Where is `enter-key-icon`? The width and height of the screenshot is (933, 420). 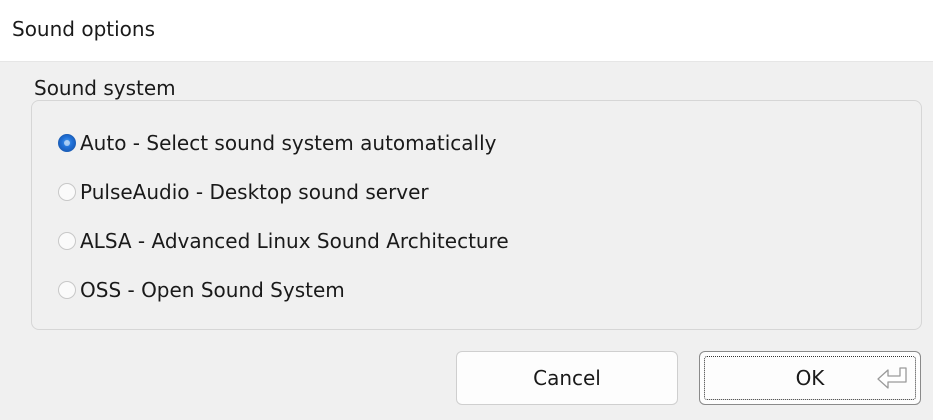
enter-key-icon is located at coordinates (892, 378).